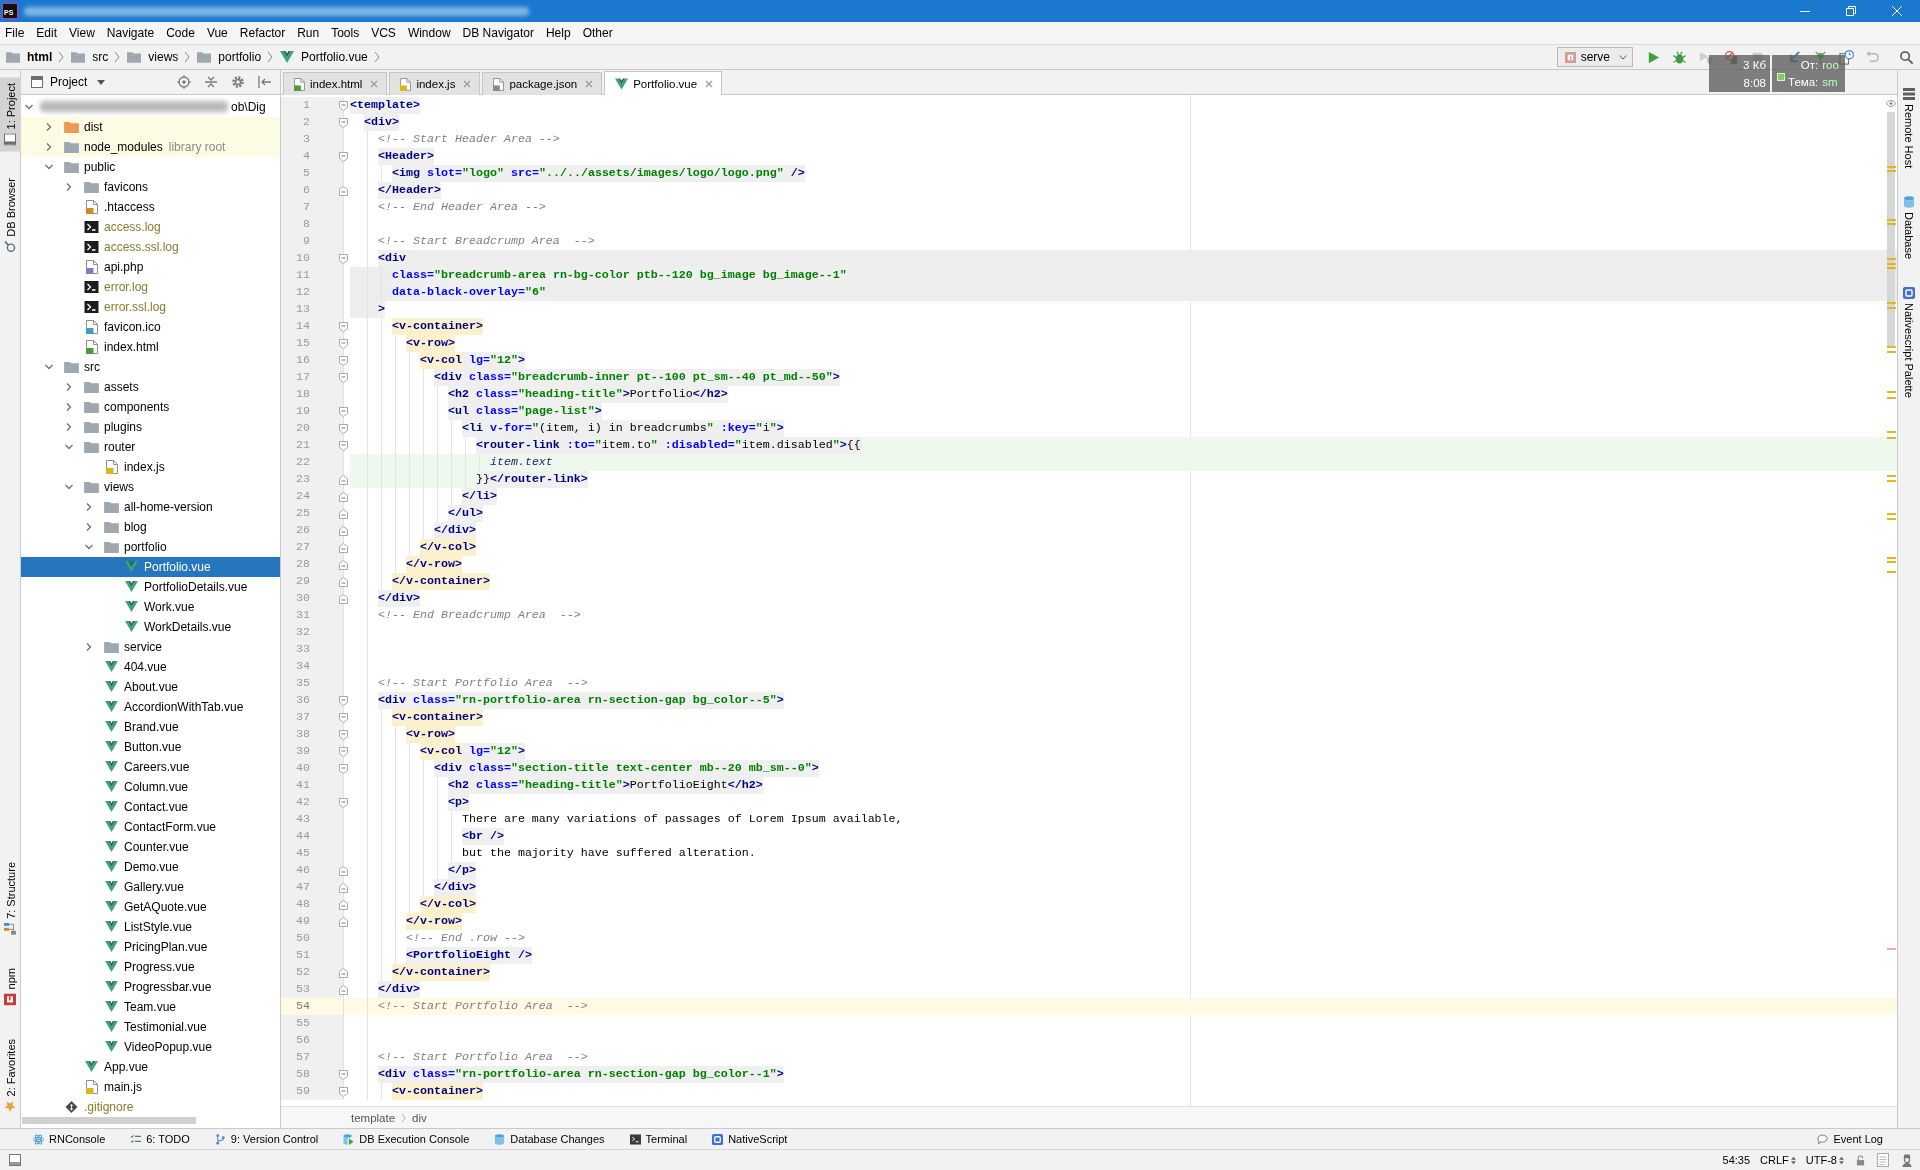  I want to click on run-configuration-dropdown: serve, so click(1594, 57).